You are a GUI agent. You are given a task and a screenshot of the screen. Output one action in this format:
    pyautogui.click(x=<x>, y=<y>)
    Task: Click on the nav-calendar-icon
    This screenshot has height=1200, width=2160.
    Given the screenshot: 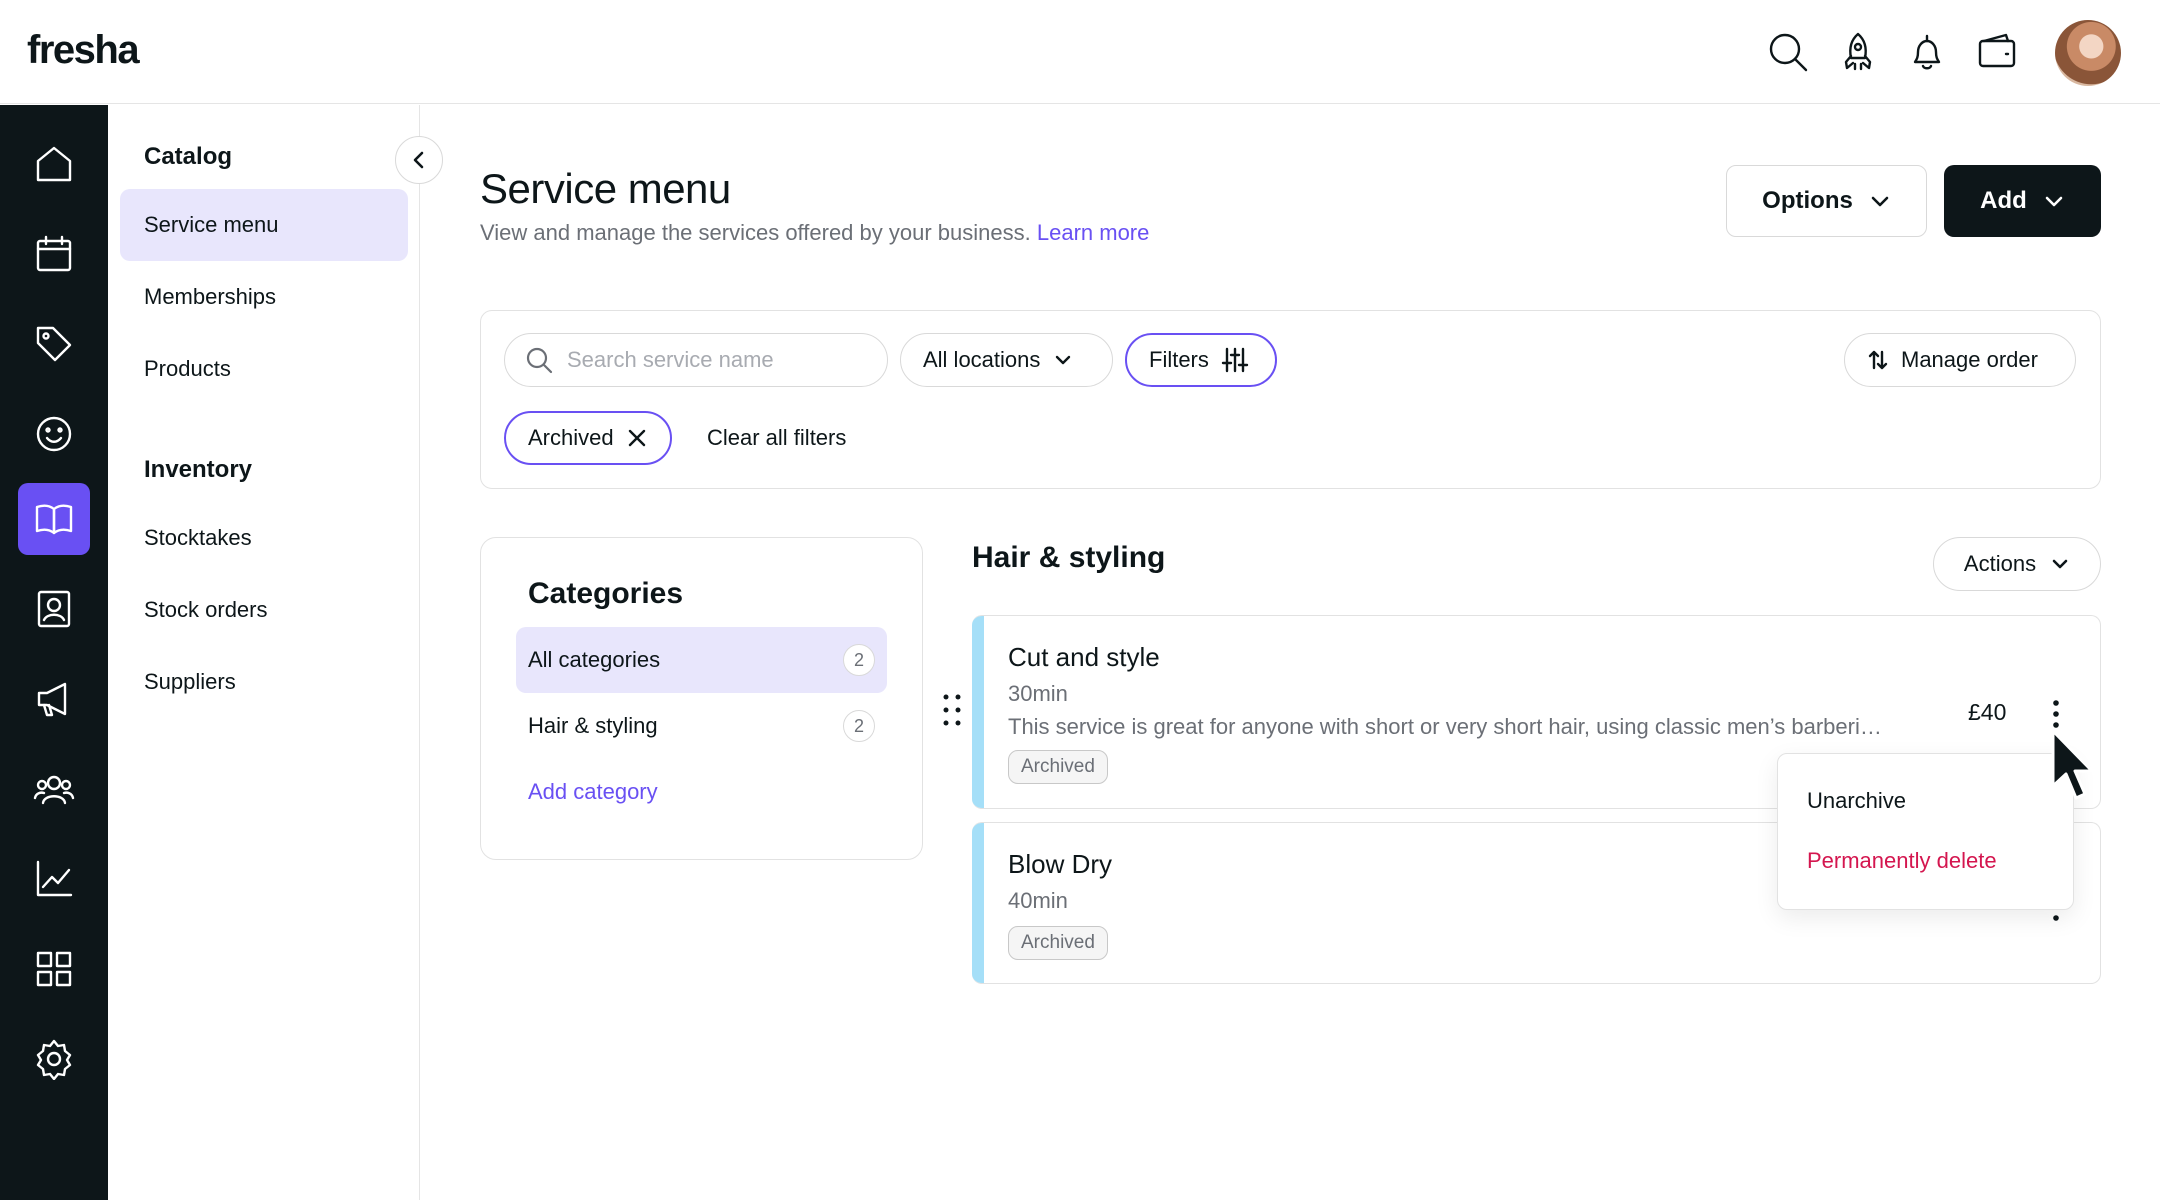 What is the action you would take?
    pyautogui.click(x=54, y=254)
    